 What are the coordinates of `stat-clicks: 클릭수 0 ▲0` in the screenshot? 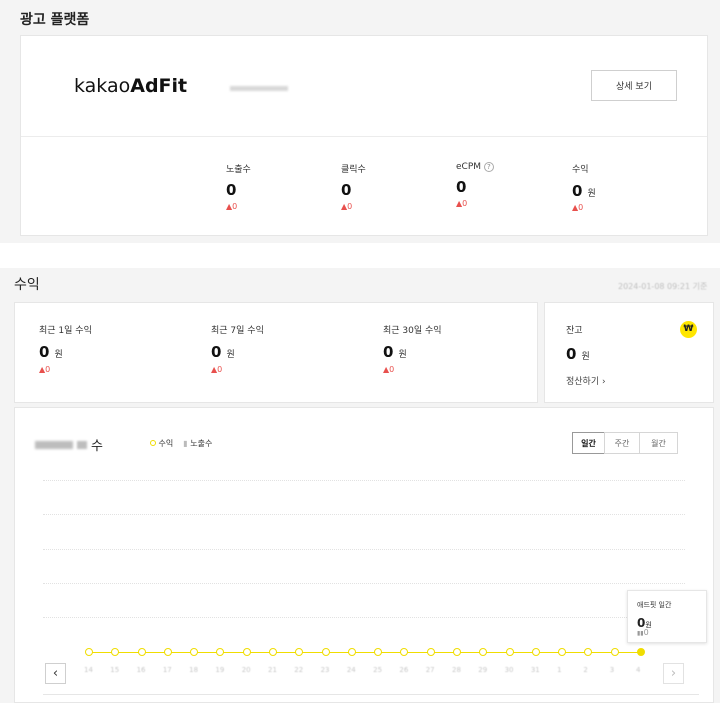 It's located at (353, 188).